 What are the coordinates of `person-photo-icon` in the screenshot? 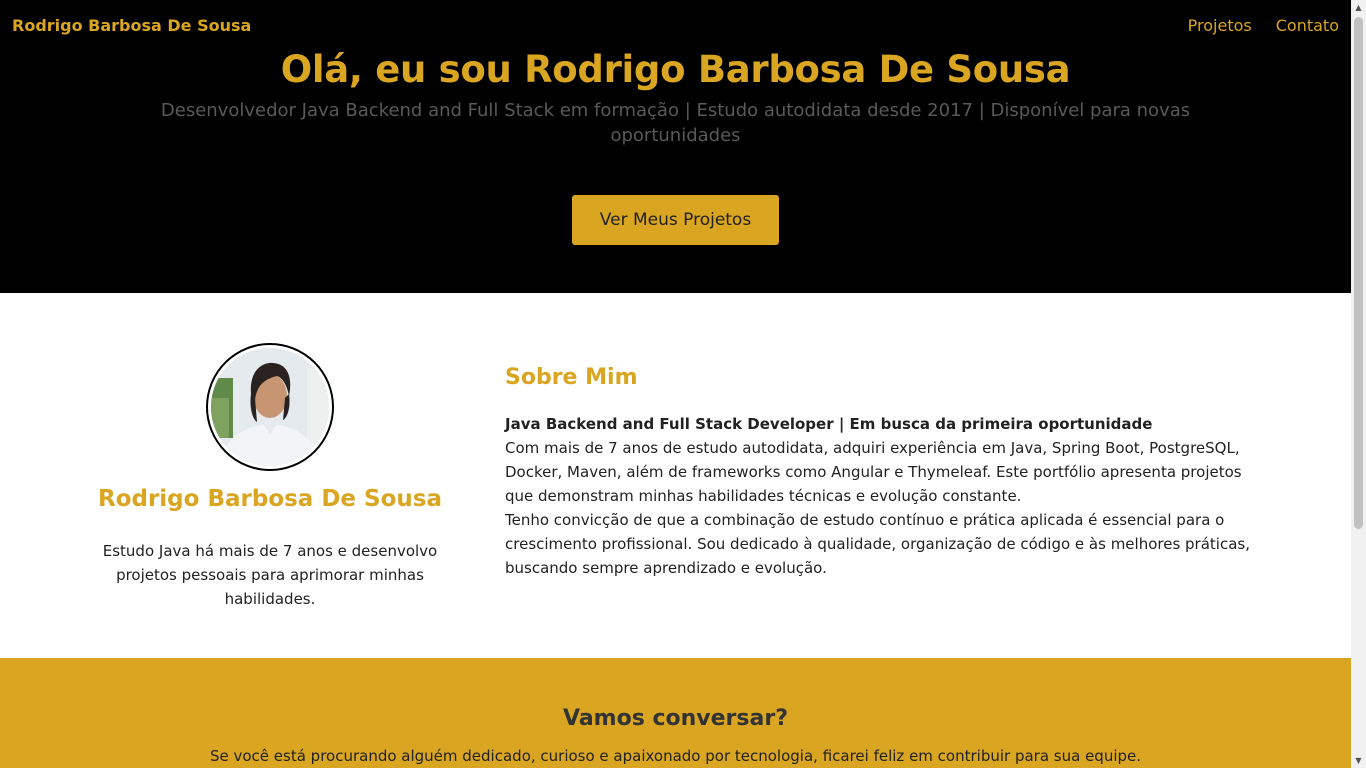 It's located at (270, 407).